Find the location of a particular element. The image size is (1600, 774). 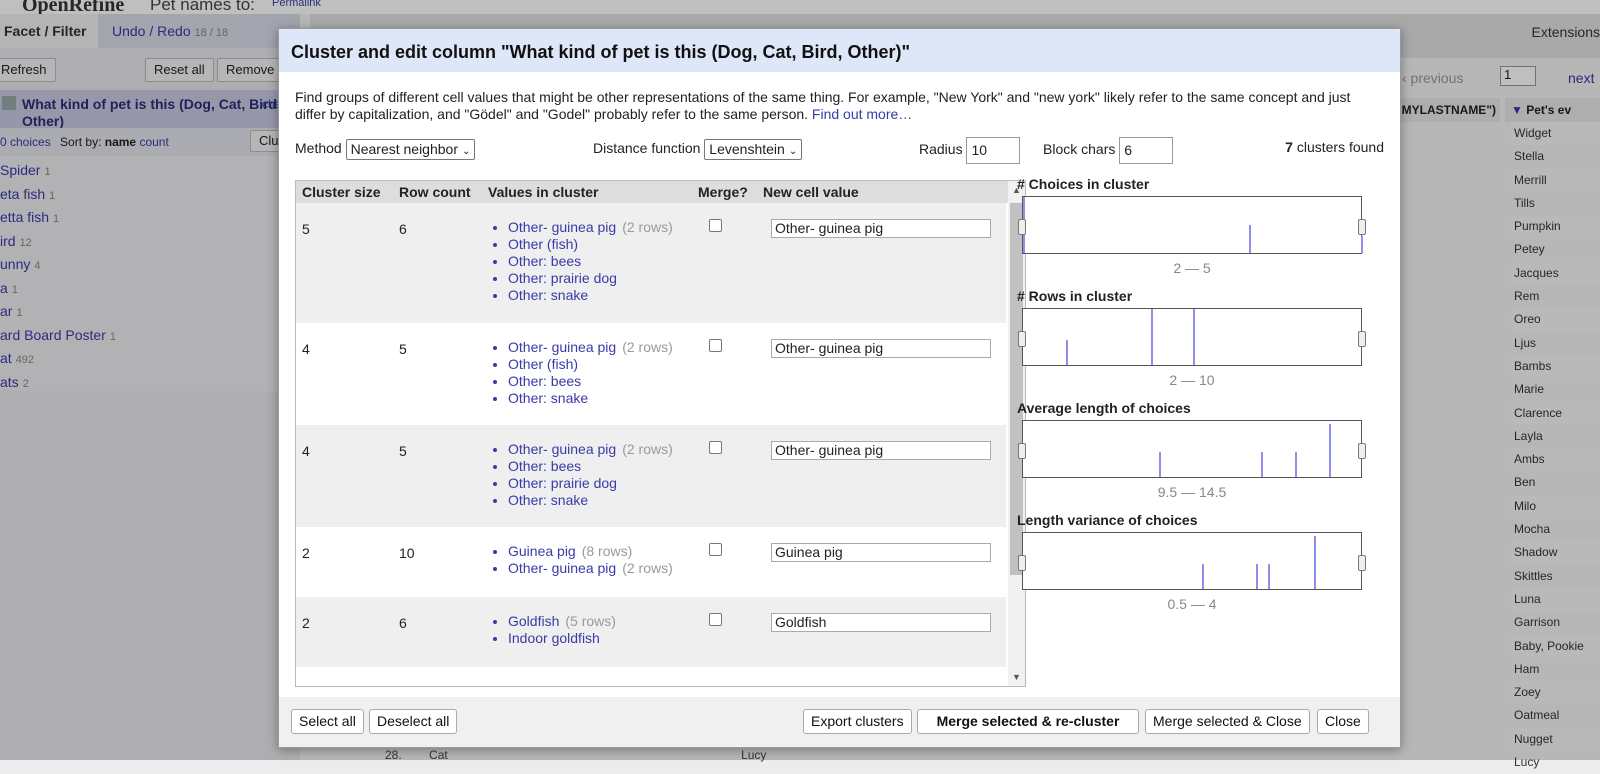

histogram-range: 2 — 5 is located at coordinates (1192, 268).